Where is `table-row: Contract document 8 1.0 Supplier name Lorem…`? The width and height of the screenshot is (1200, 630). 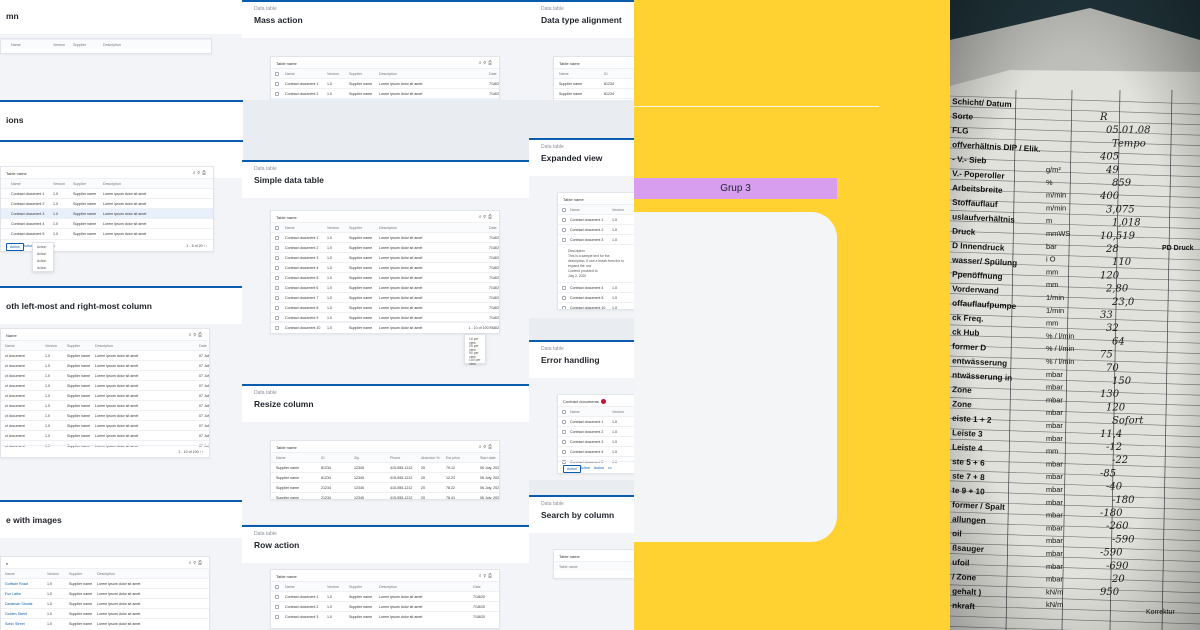 table-row: Contract document 8 1.0 Supplier name Lorem… is located at coordinates (385, 307).